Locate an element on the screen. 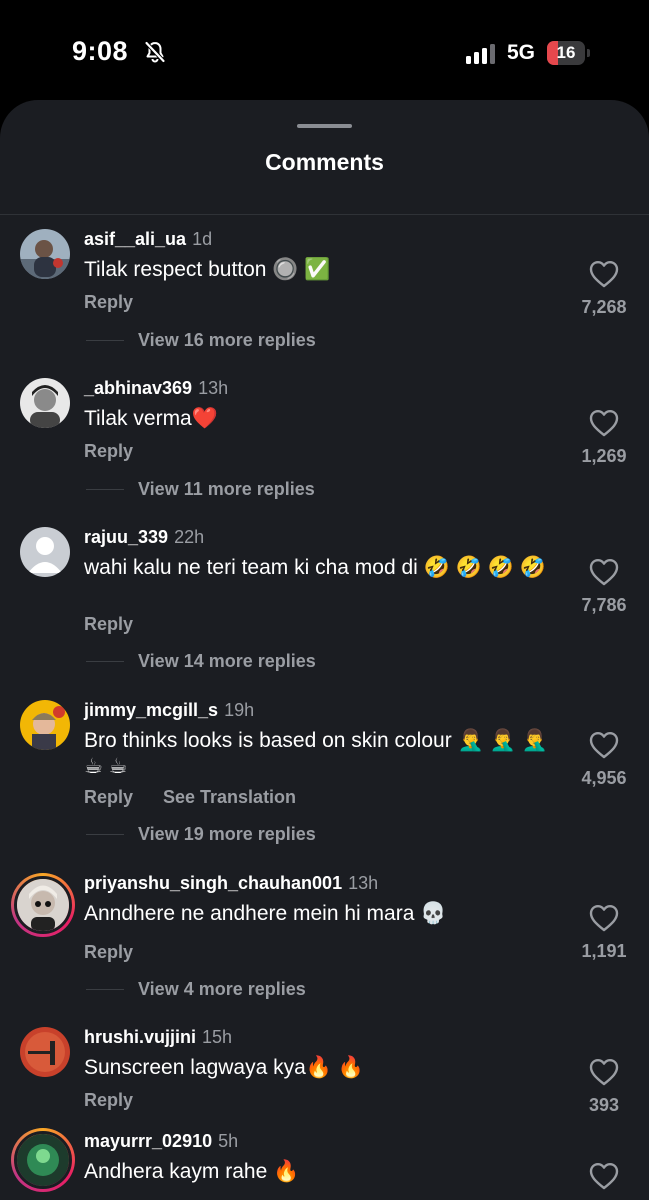 The image size is (649, 1200). comment-username: hrushi.vujjini 15h is located at coordinates (158, 1037).